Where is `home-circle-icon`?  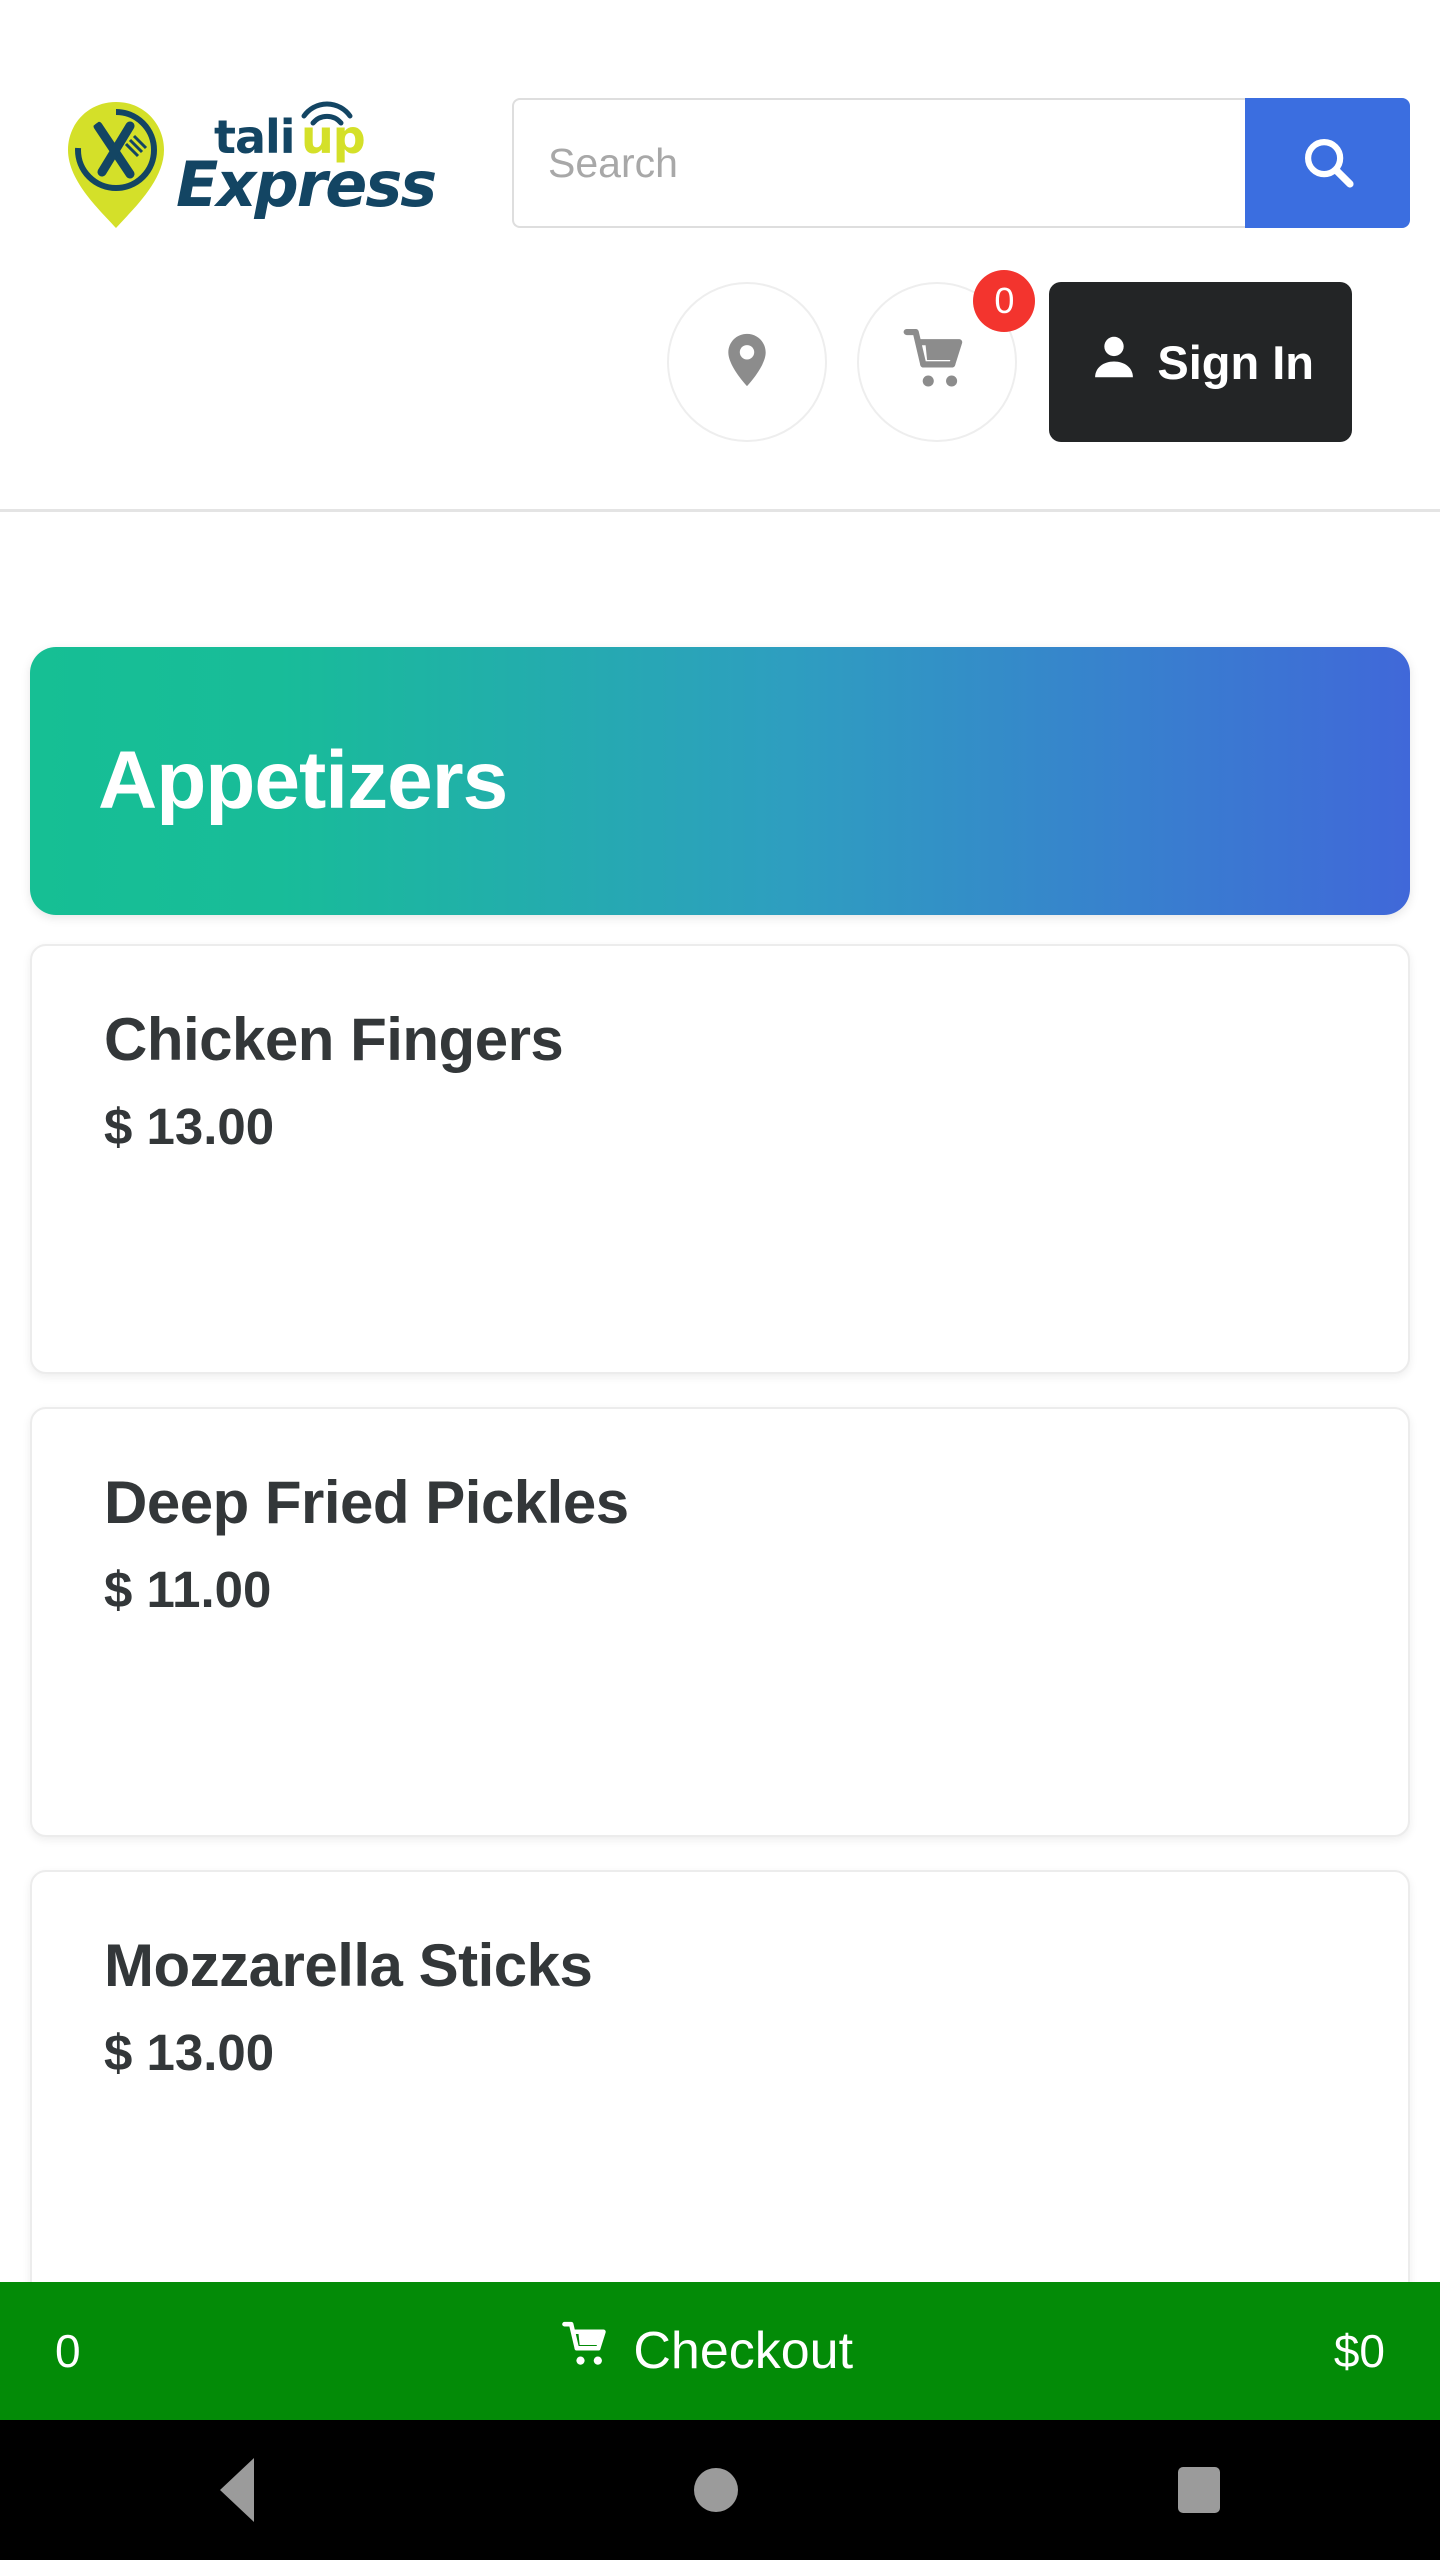 home-circle-icon is located at coordinates (716, 2490).